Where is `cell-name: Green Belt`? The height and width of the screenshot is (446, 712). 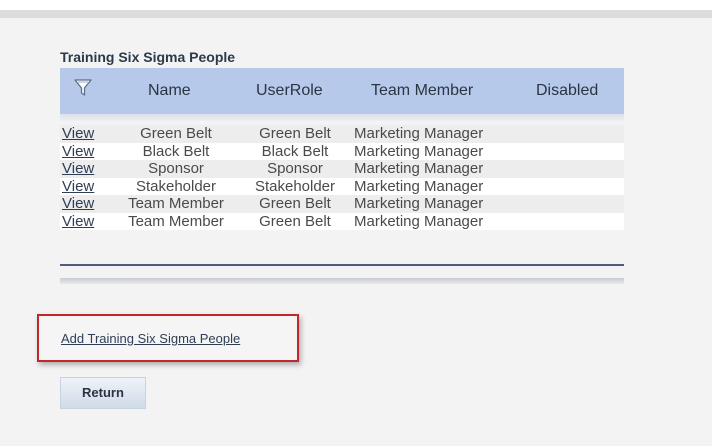 cell-name: Green Belt is located at coordinates (176, 133).